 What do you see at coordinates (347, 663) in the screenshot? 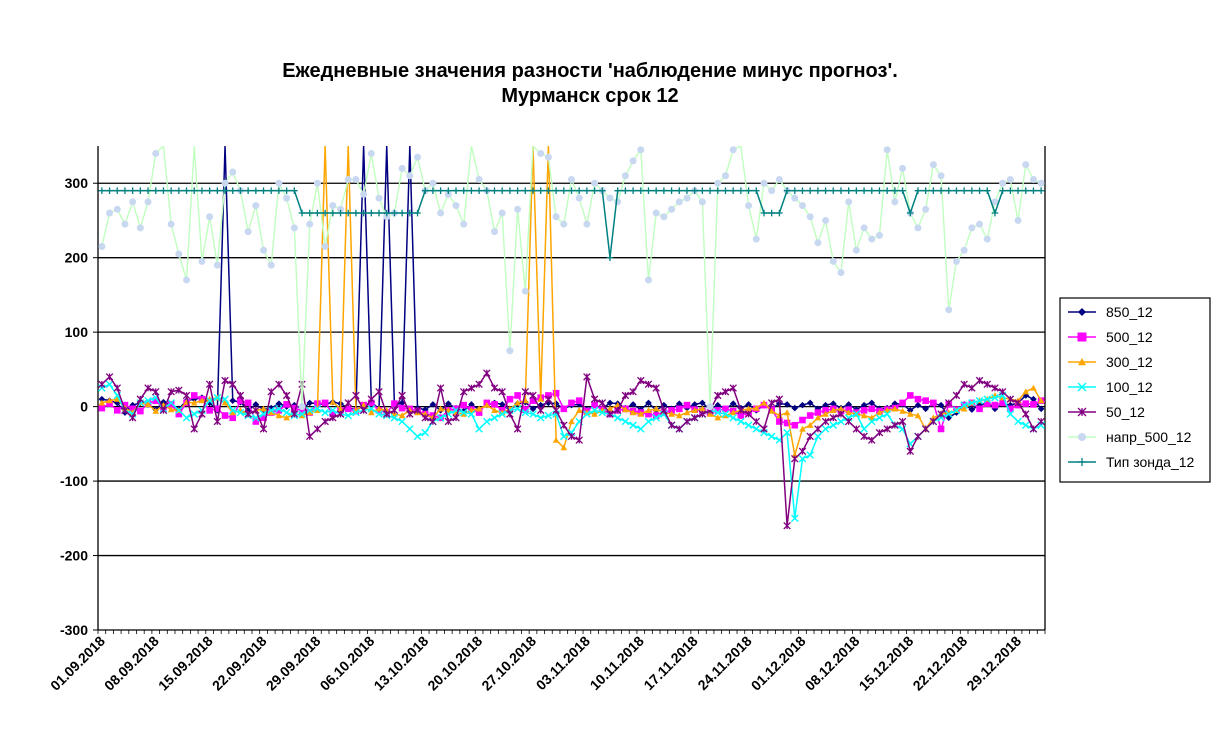
I see `x-tick-label: 06.10.2018` at bounding box center [347, 663].